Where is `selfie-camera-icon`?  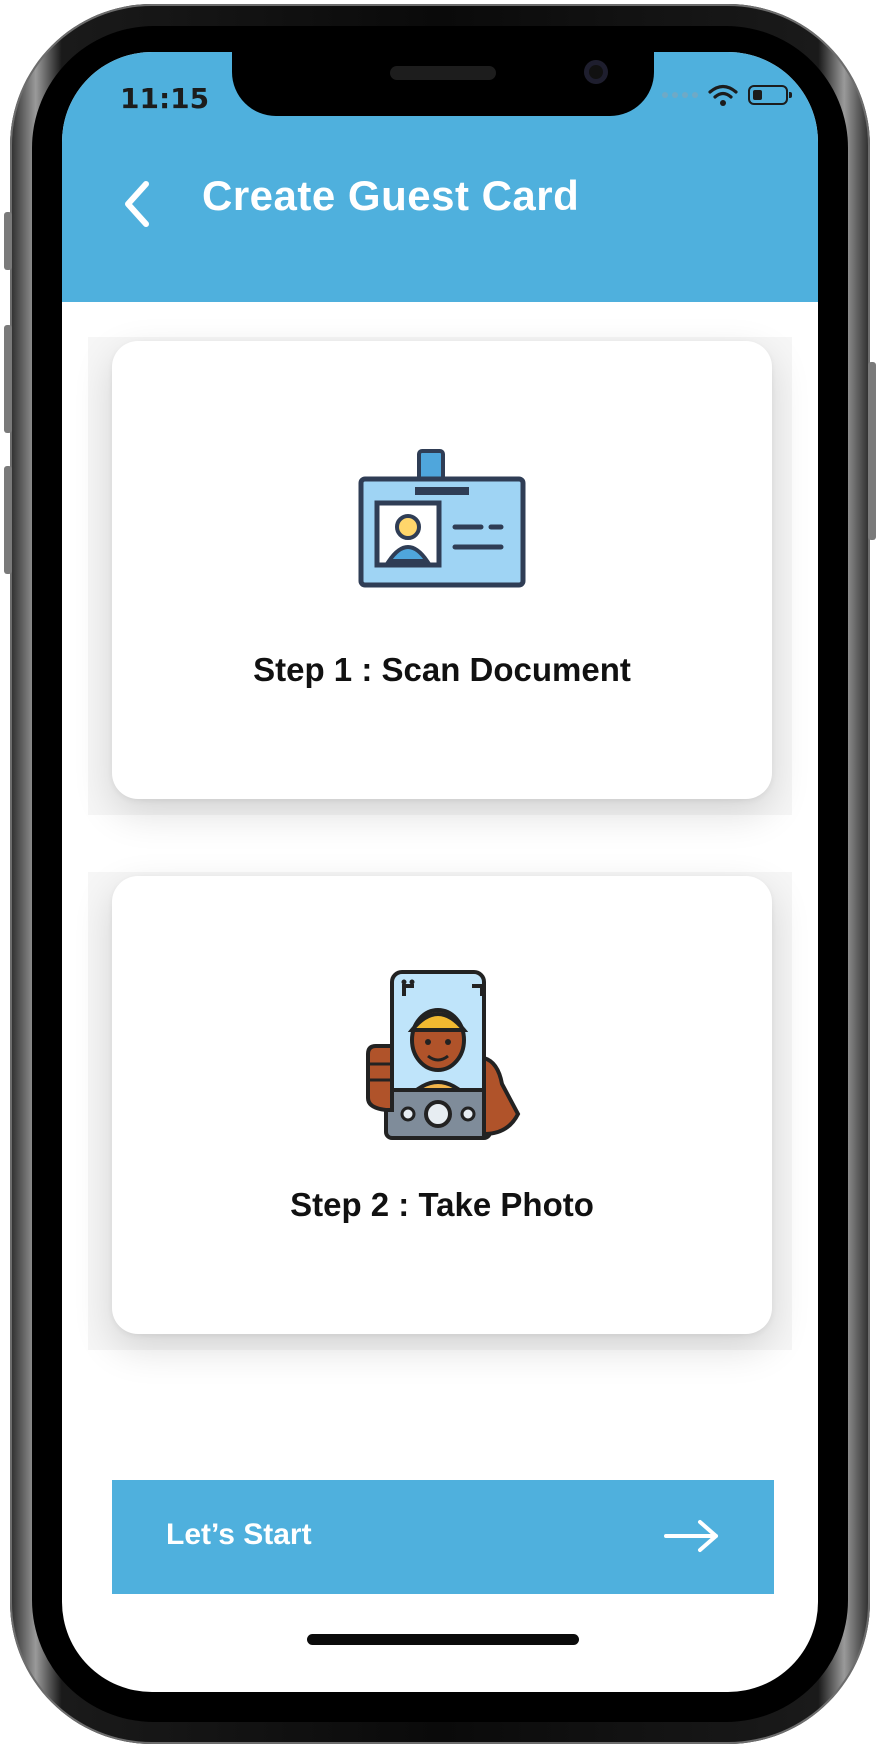
selfie-camera-icon is located at coordinates (443, 1055).